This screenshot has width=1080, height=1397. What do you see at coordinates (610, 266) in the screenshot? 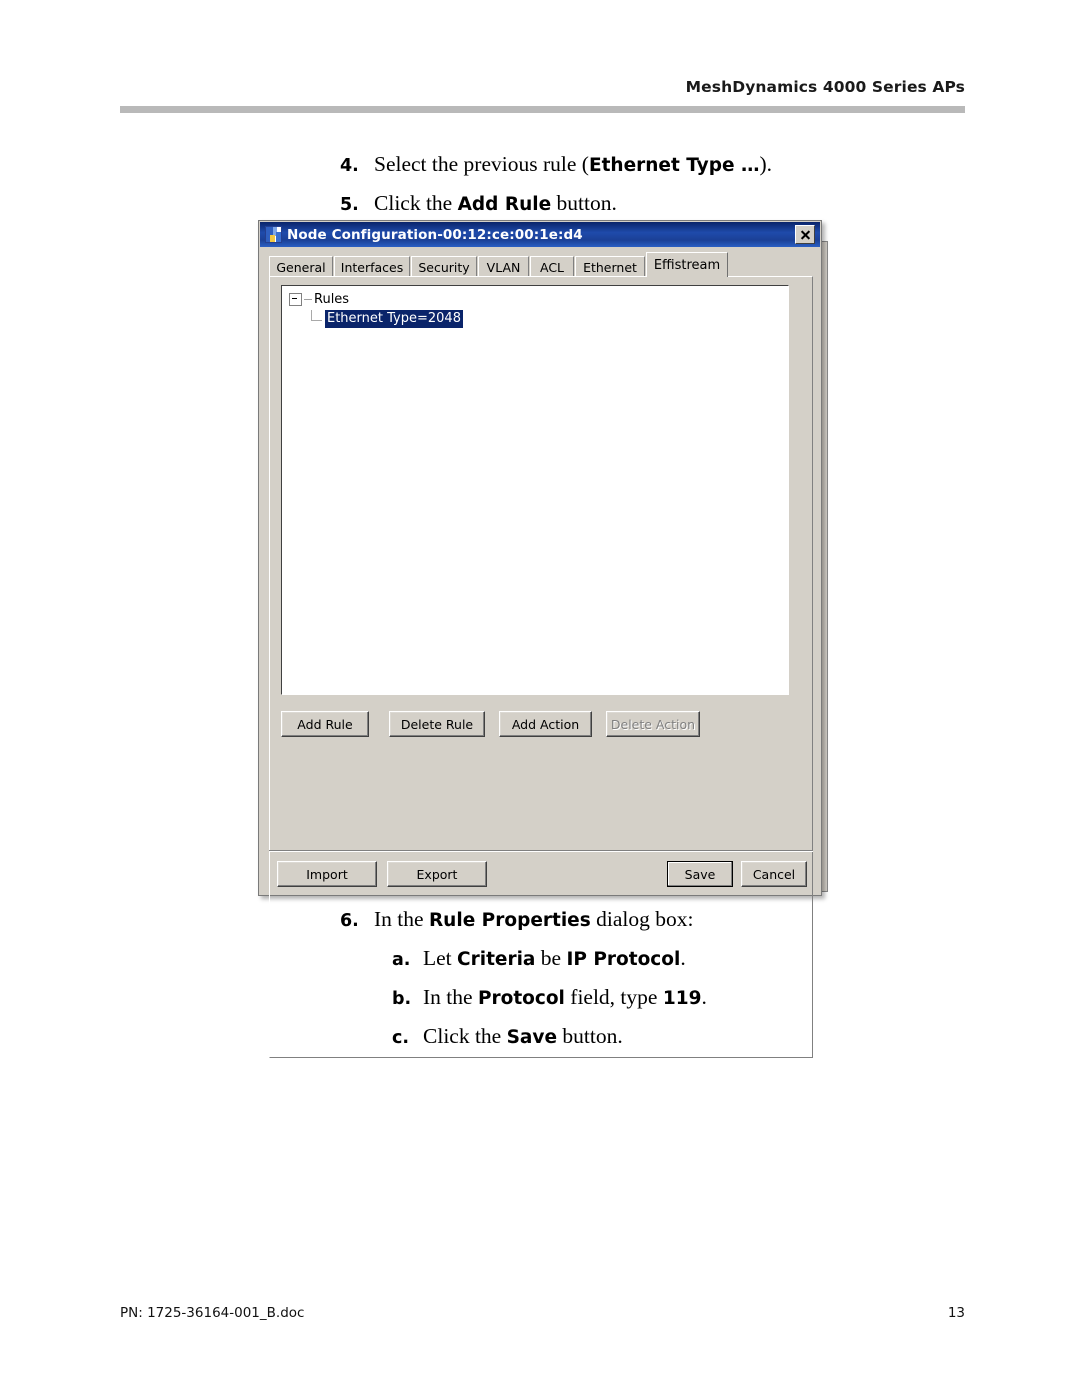
I see `tab-ethernet: Ethernet` at bounding box center [610, 266].